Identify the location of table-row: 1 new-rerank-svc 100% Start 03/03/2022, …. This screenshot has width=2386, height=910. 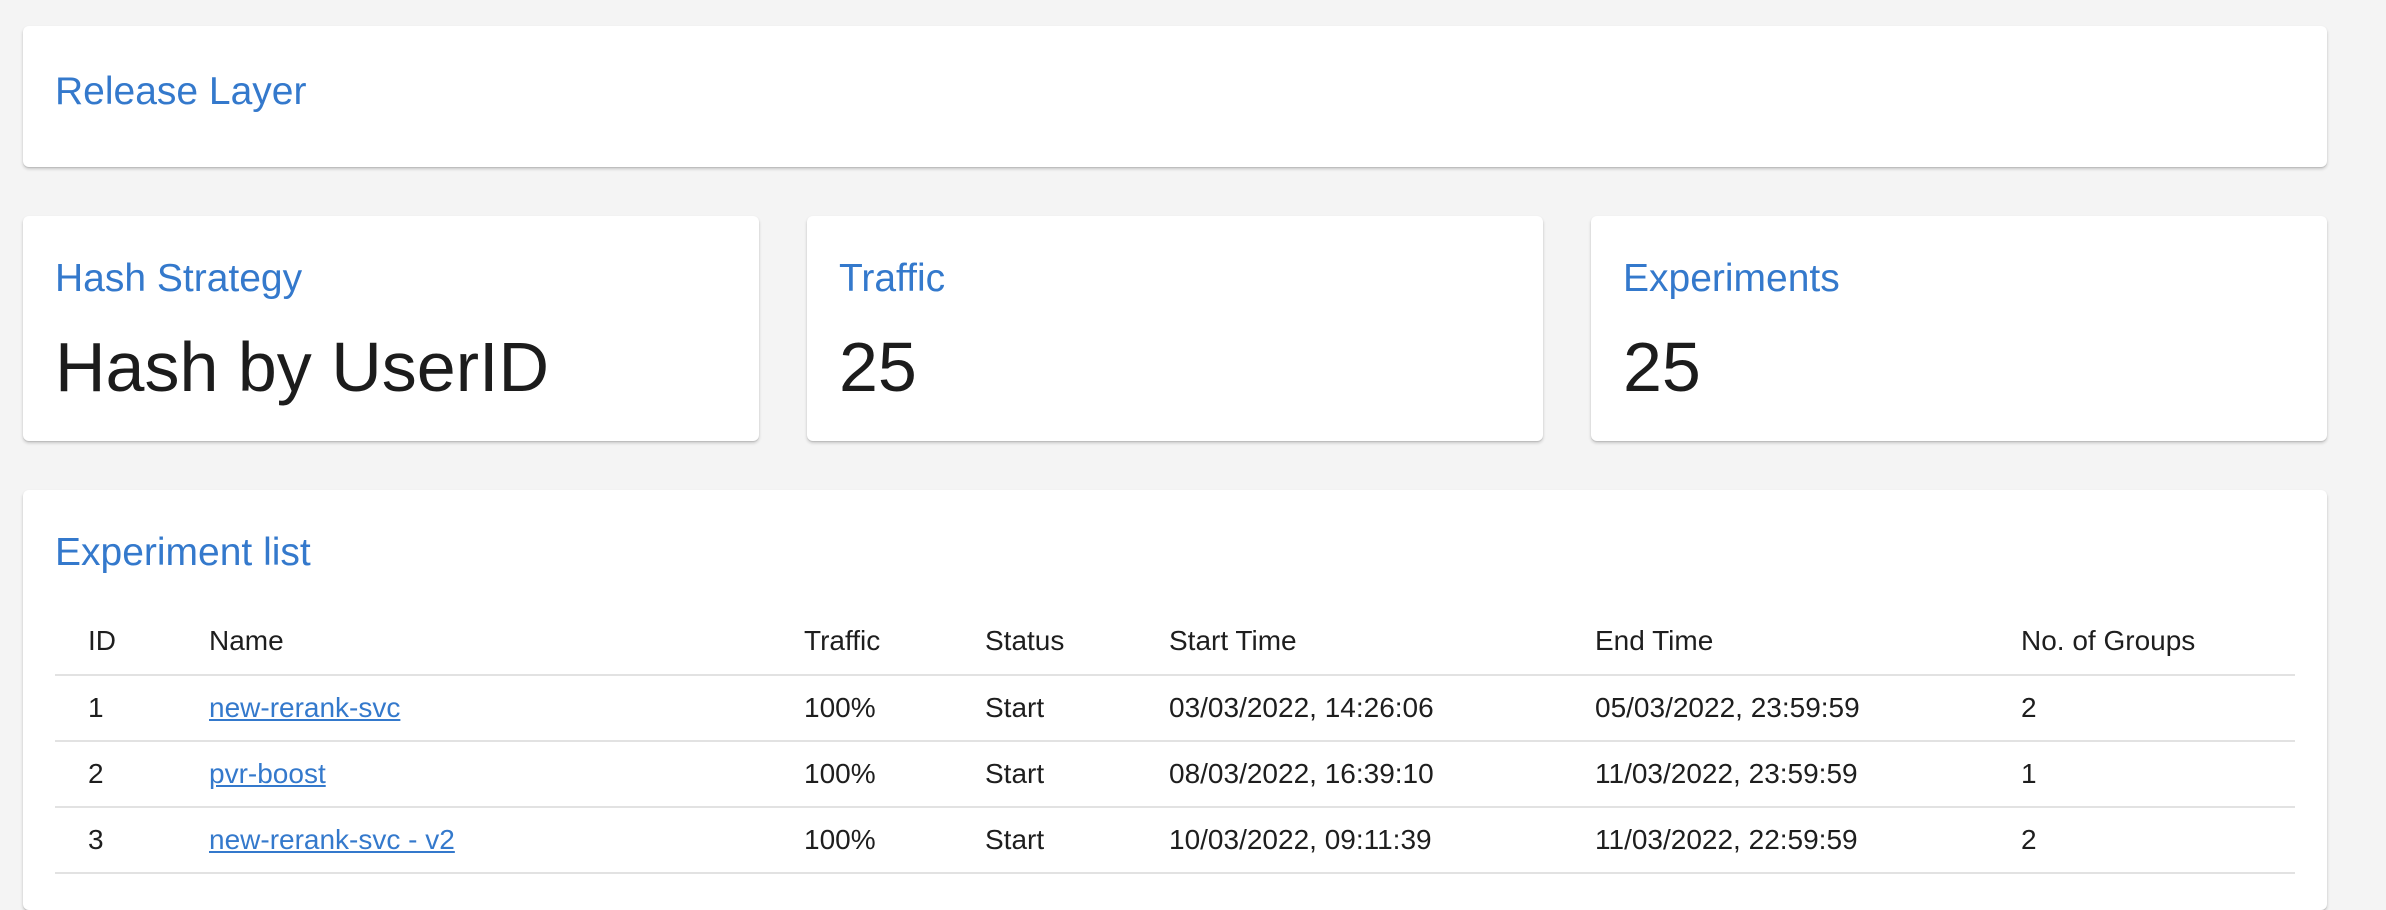
(1175, 708).